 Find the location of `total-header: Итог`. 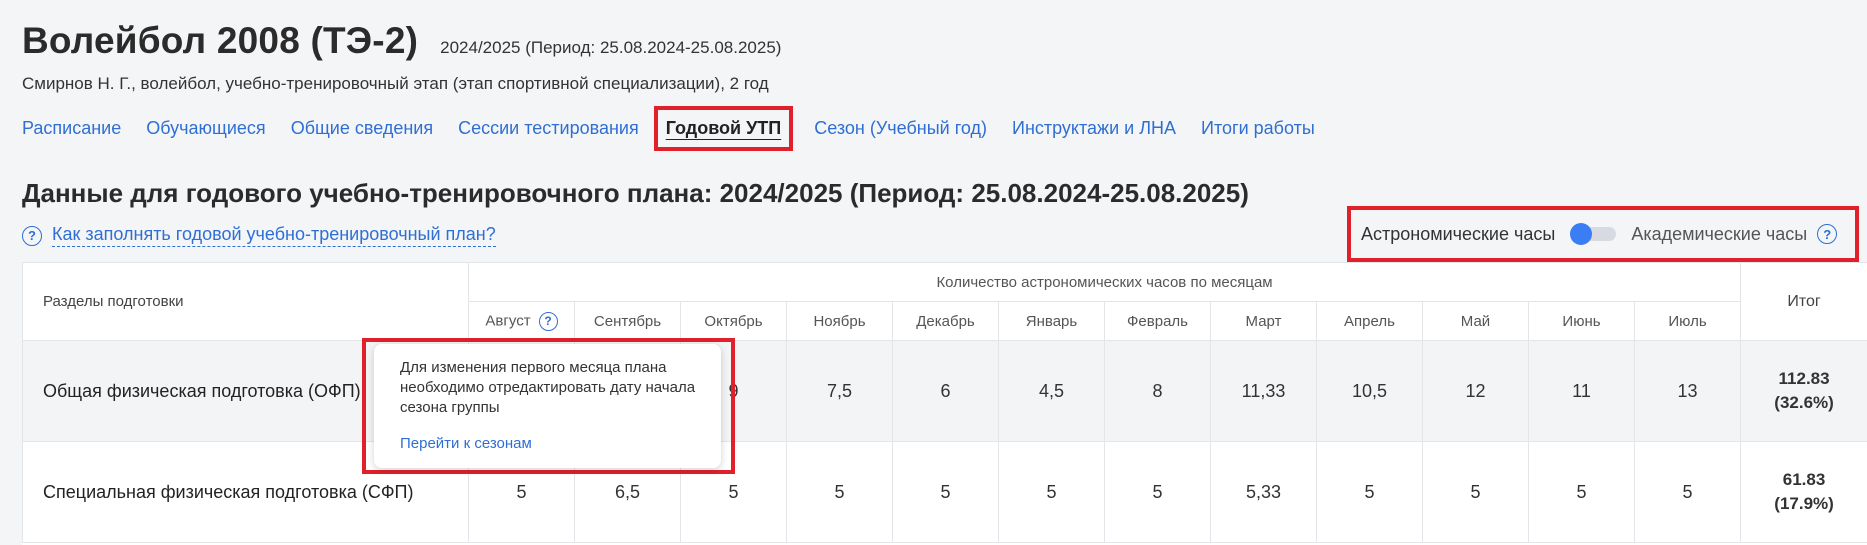

total-header: Итог is located at coordinates (1803, 301).